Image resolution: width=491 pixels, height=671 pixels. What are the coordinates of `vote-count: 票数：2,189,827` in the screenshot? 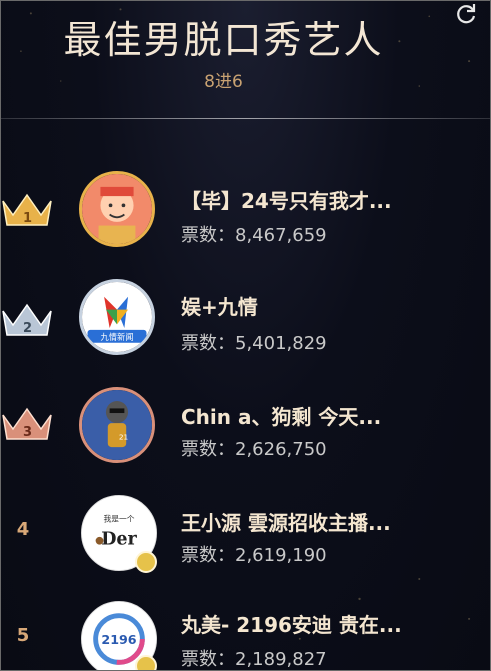 It's located at (254, 657).